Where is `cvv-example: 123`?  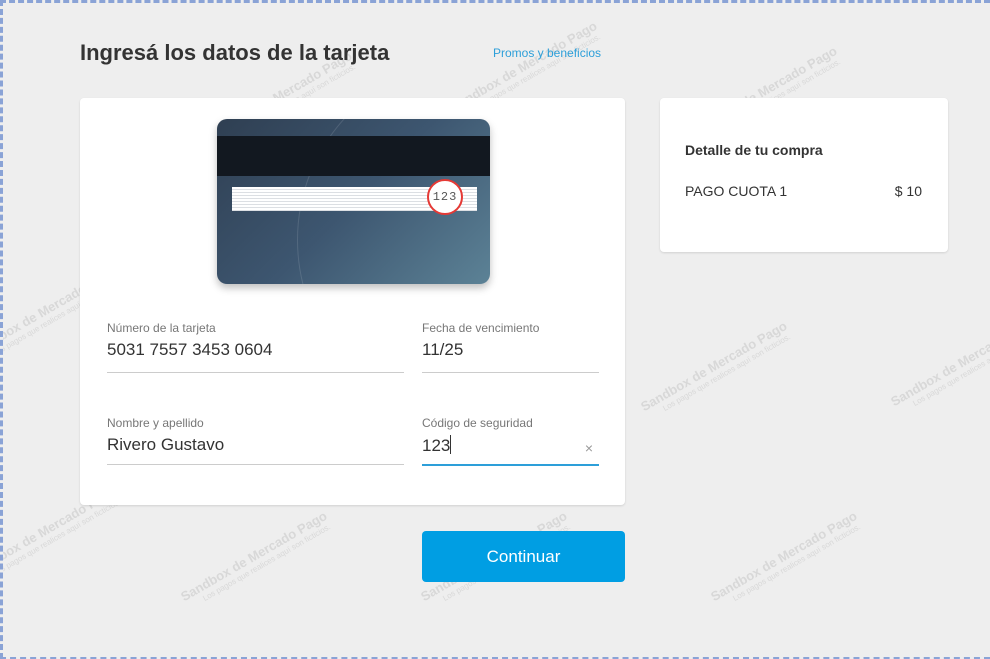
cvv-example: 123 is located at coordinates (445, 197).